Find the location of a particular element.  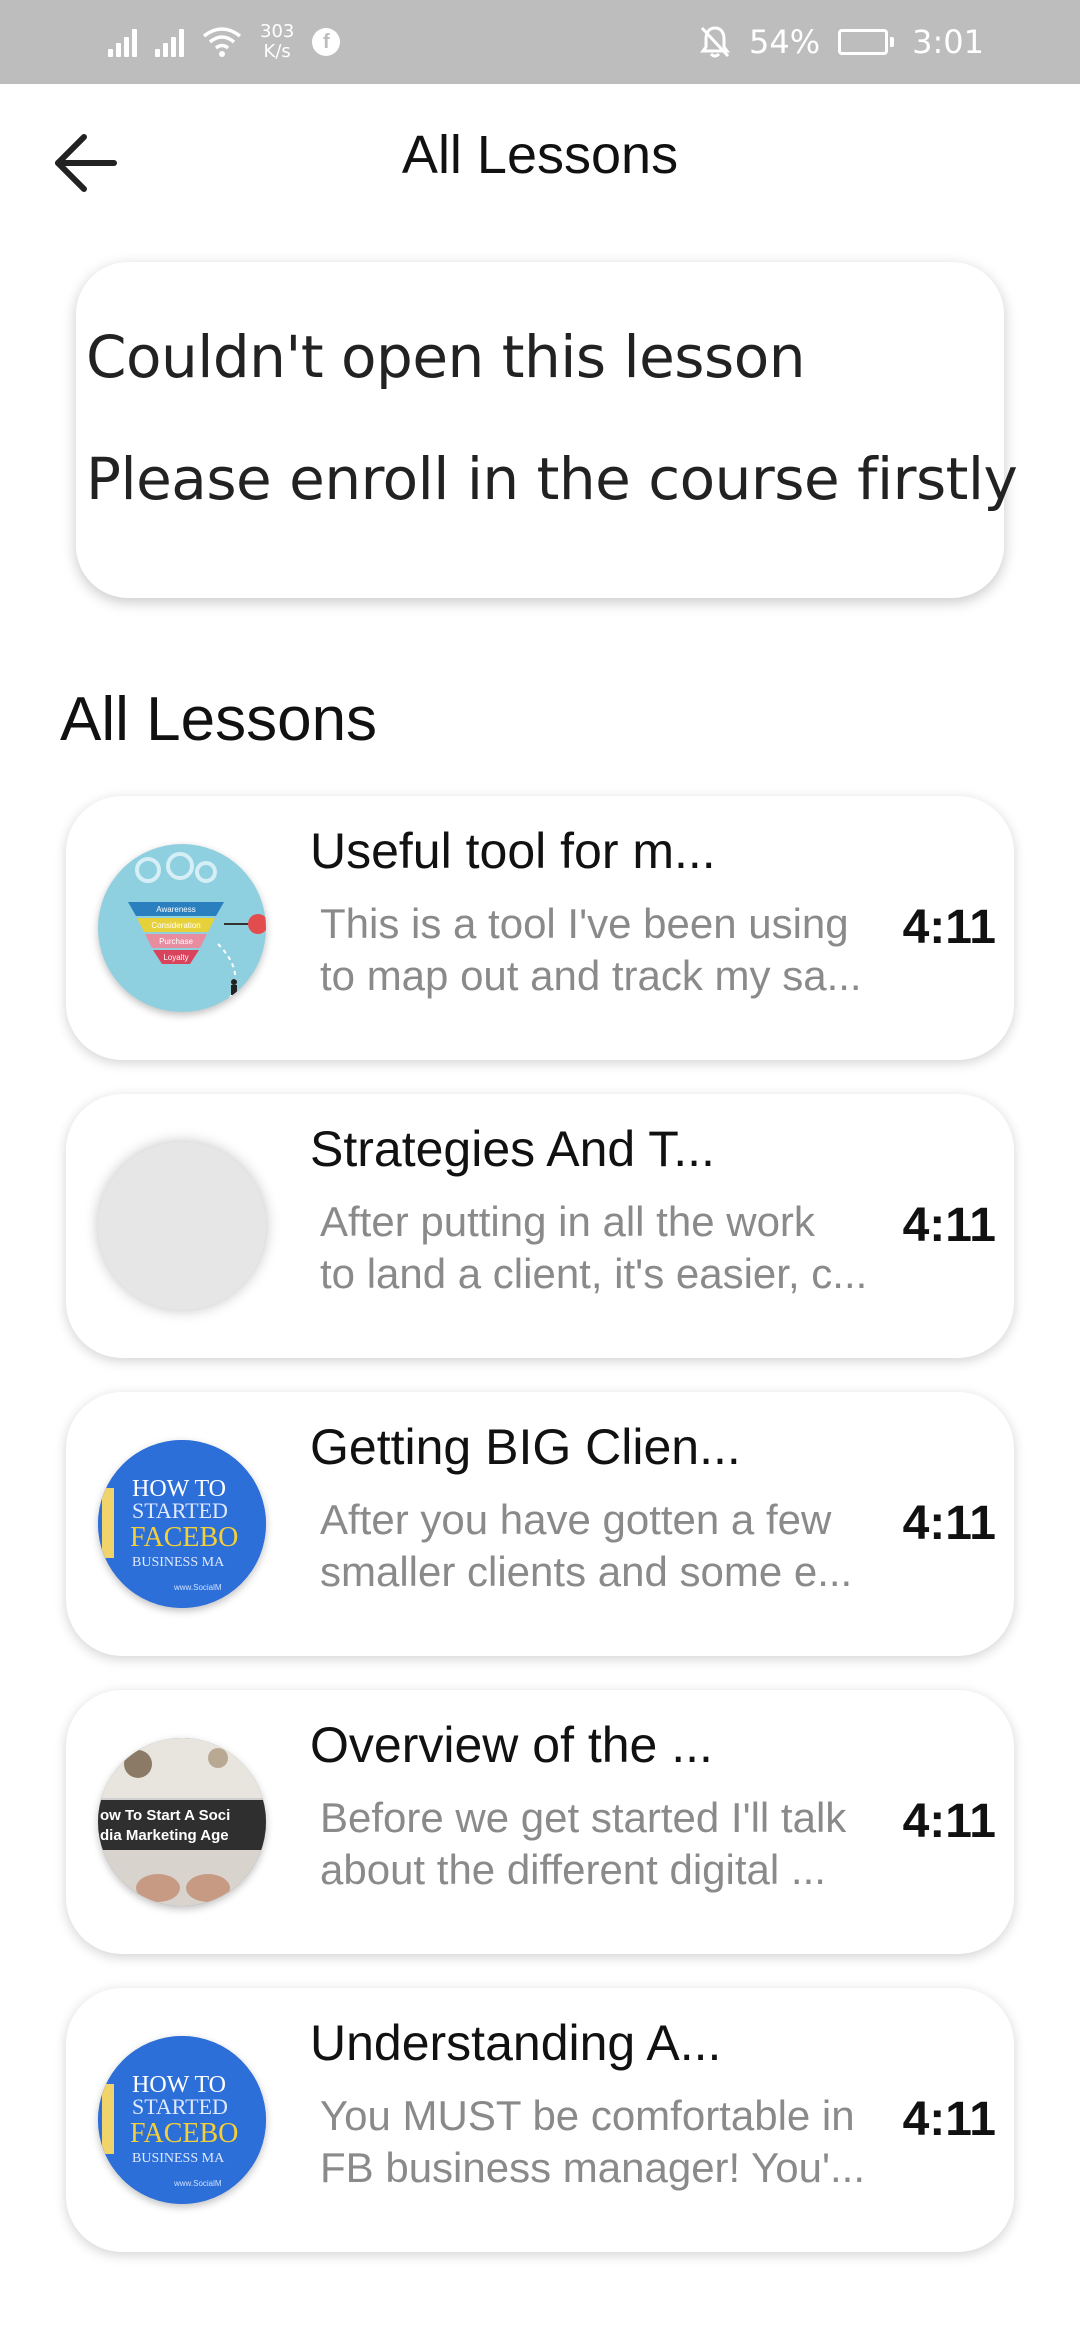

network-speed: 303 K/s is located at coordinates (277, 42).